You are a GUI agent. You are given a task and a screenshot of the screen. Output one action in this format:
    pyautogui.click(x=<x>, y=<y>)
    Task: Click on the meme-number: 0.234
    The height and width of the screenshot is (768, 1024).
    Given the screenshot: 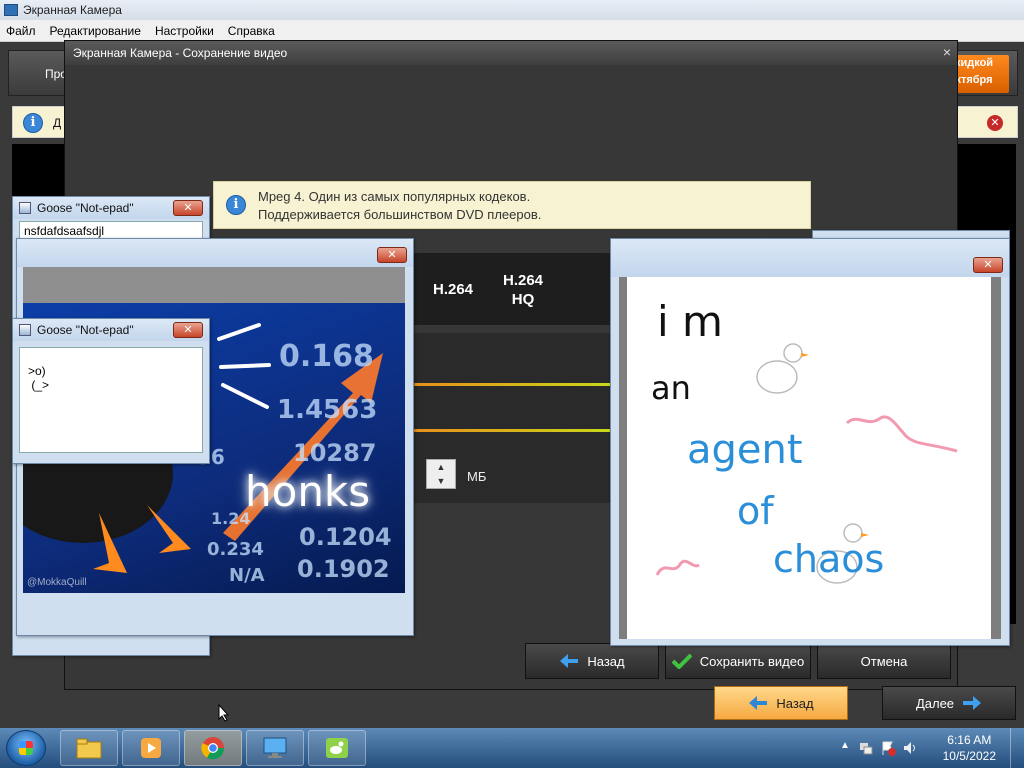 What is the action you would take?
    pyautogui.click(x=235, y=549)
    